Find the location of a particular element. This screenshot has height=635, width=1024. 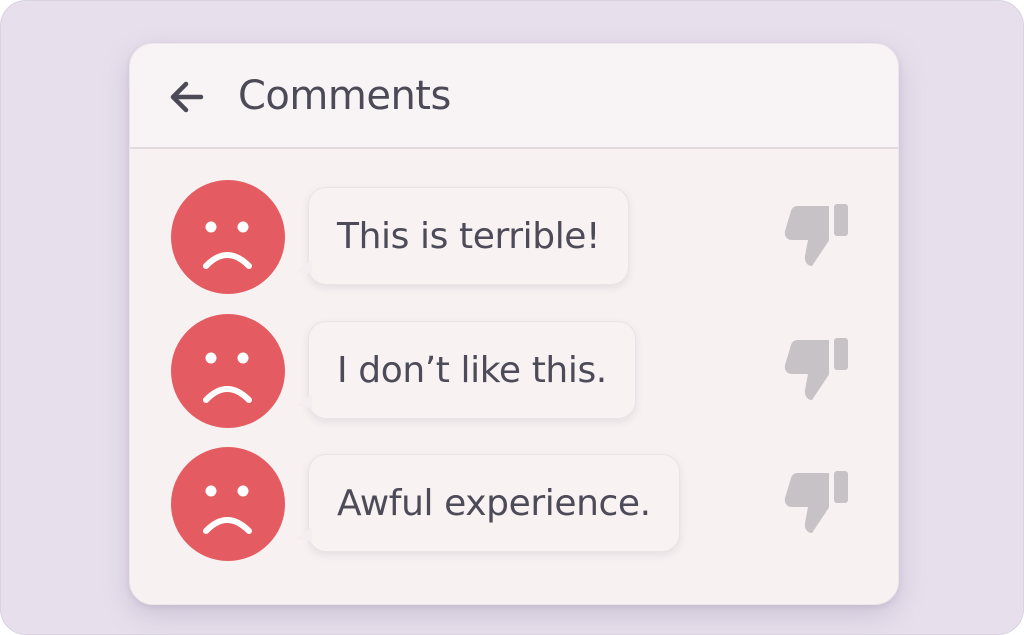

comment-bubble: This is terrible! is located at coordinates (463, 236).